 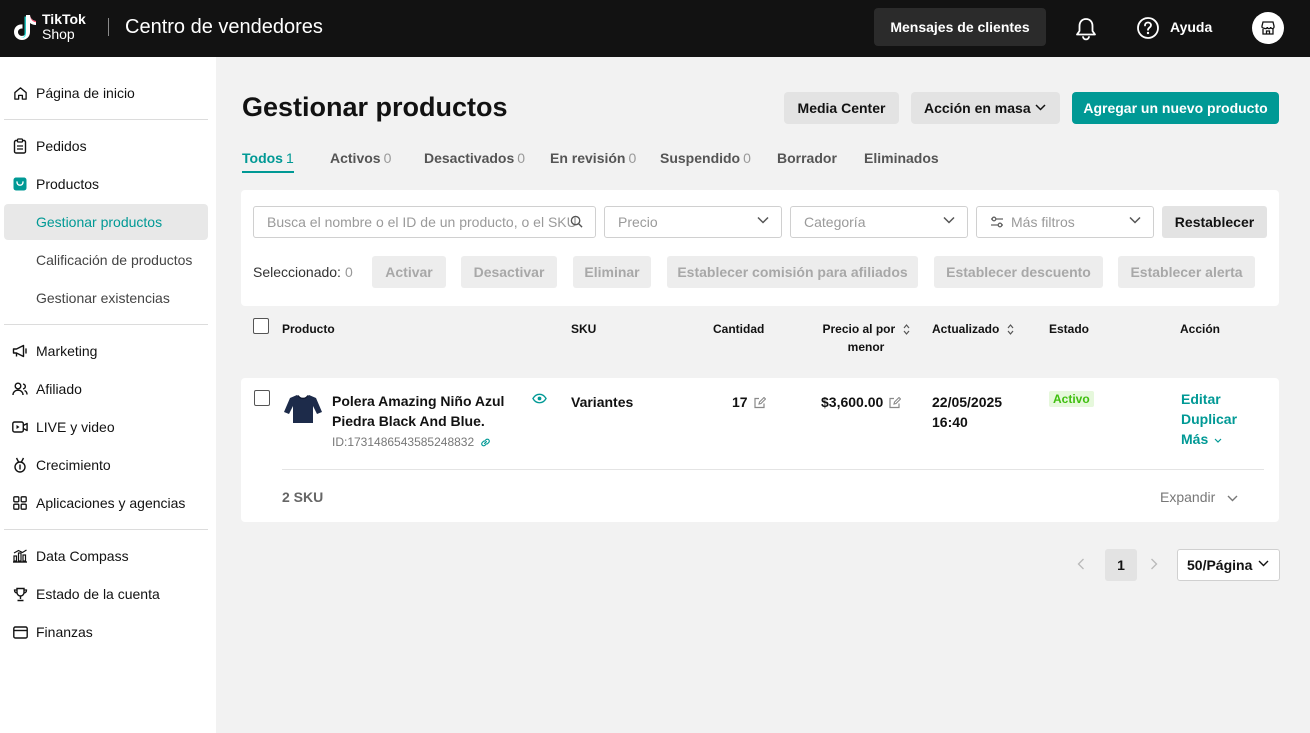 I want to click on sidebar-item-live-video: LIVE y video, so click(x=106, y=427).